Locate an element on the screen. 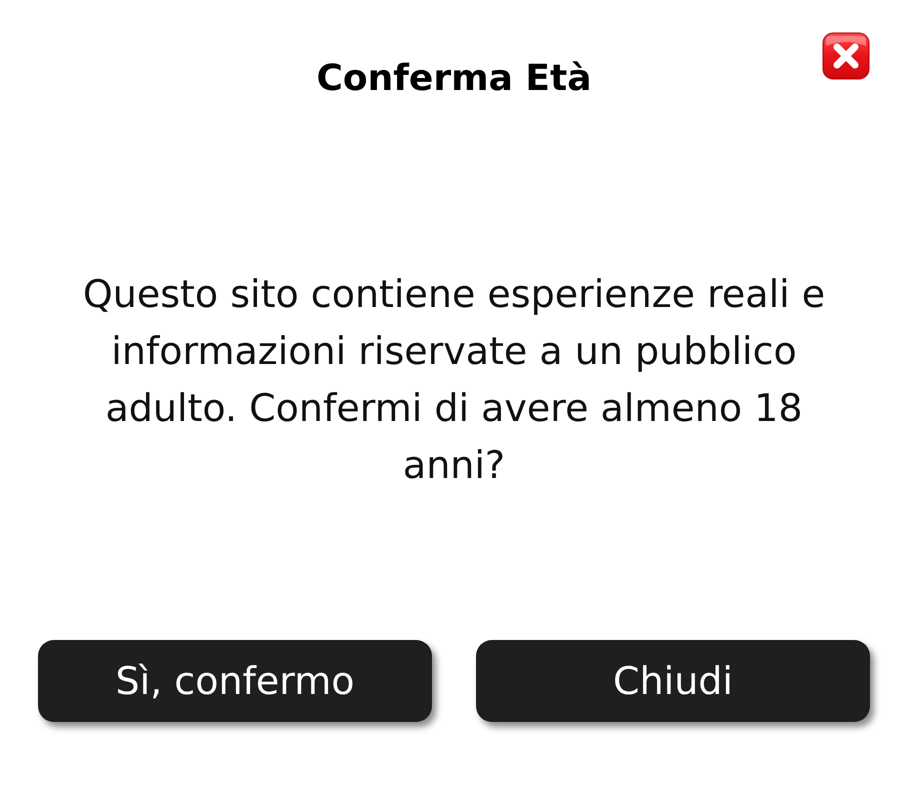  confirm-button: Sì, confermo is located at coordinates (235, 681).